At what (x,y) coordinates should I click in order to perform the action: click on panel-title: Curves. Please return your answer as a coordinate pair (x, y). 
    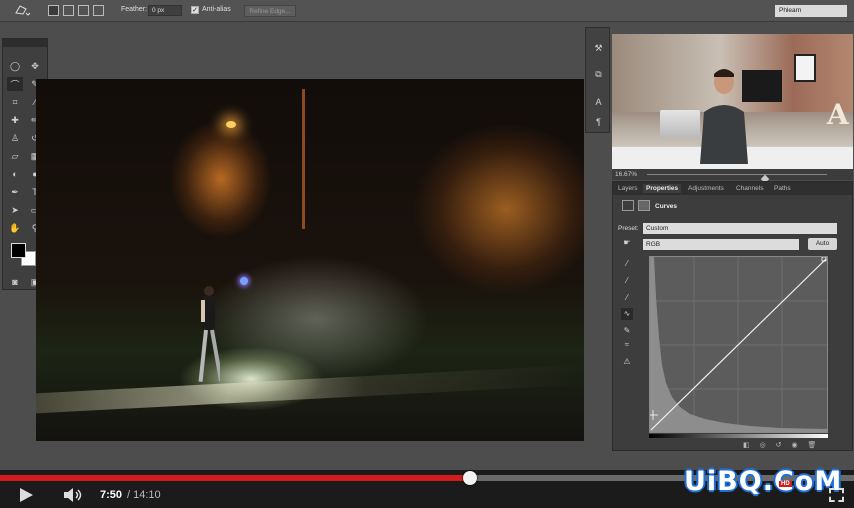
    Looking at the image, I should click on (666, 206).